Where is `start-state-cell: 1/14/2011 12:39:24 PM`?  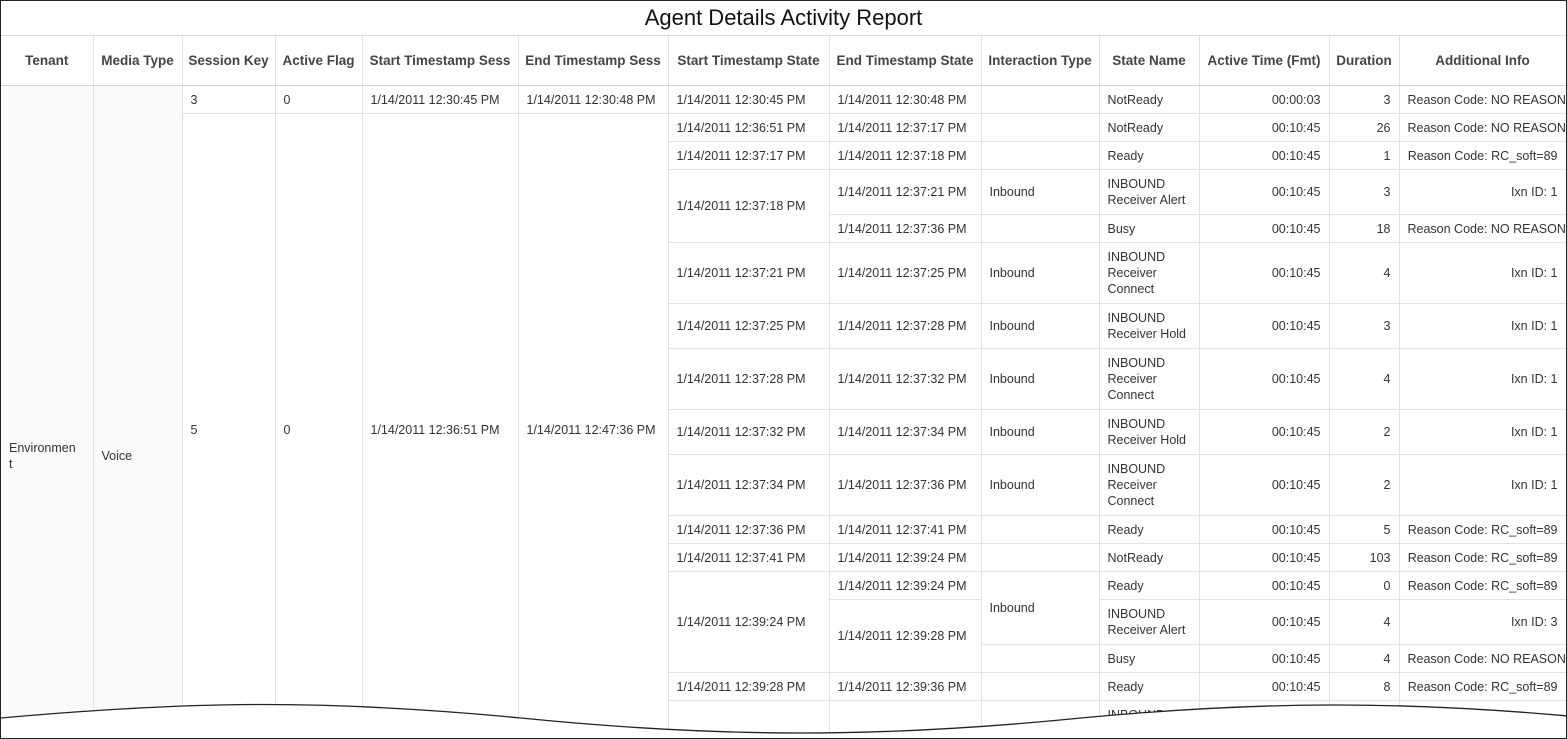
start-state-cell: 1/14/2011 12:39:24 PM is located at coordinates (749, 622).